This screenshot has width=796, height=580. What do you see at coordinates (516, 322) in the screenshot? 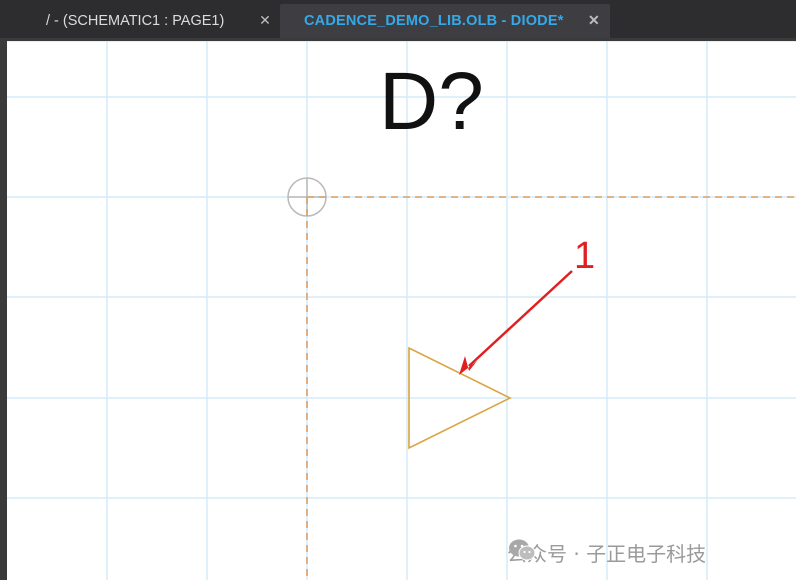
I see `annotation-arrow` at bounding box center [516, 322].